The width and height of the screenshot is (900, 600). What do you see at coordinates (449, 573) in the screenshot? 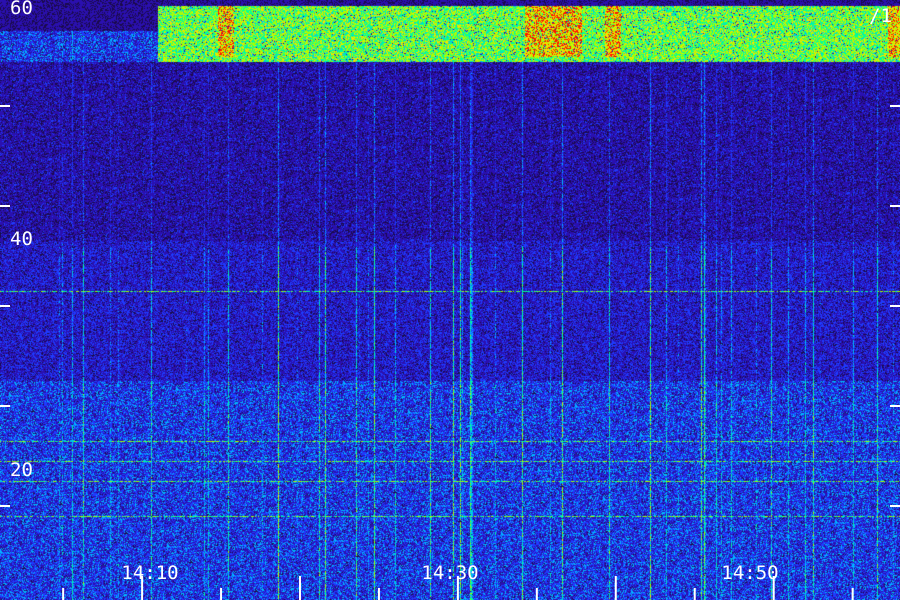
I see `x-tick-label-1430: 14:30` at bounding box center [449, 573].